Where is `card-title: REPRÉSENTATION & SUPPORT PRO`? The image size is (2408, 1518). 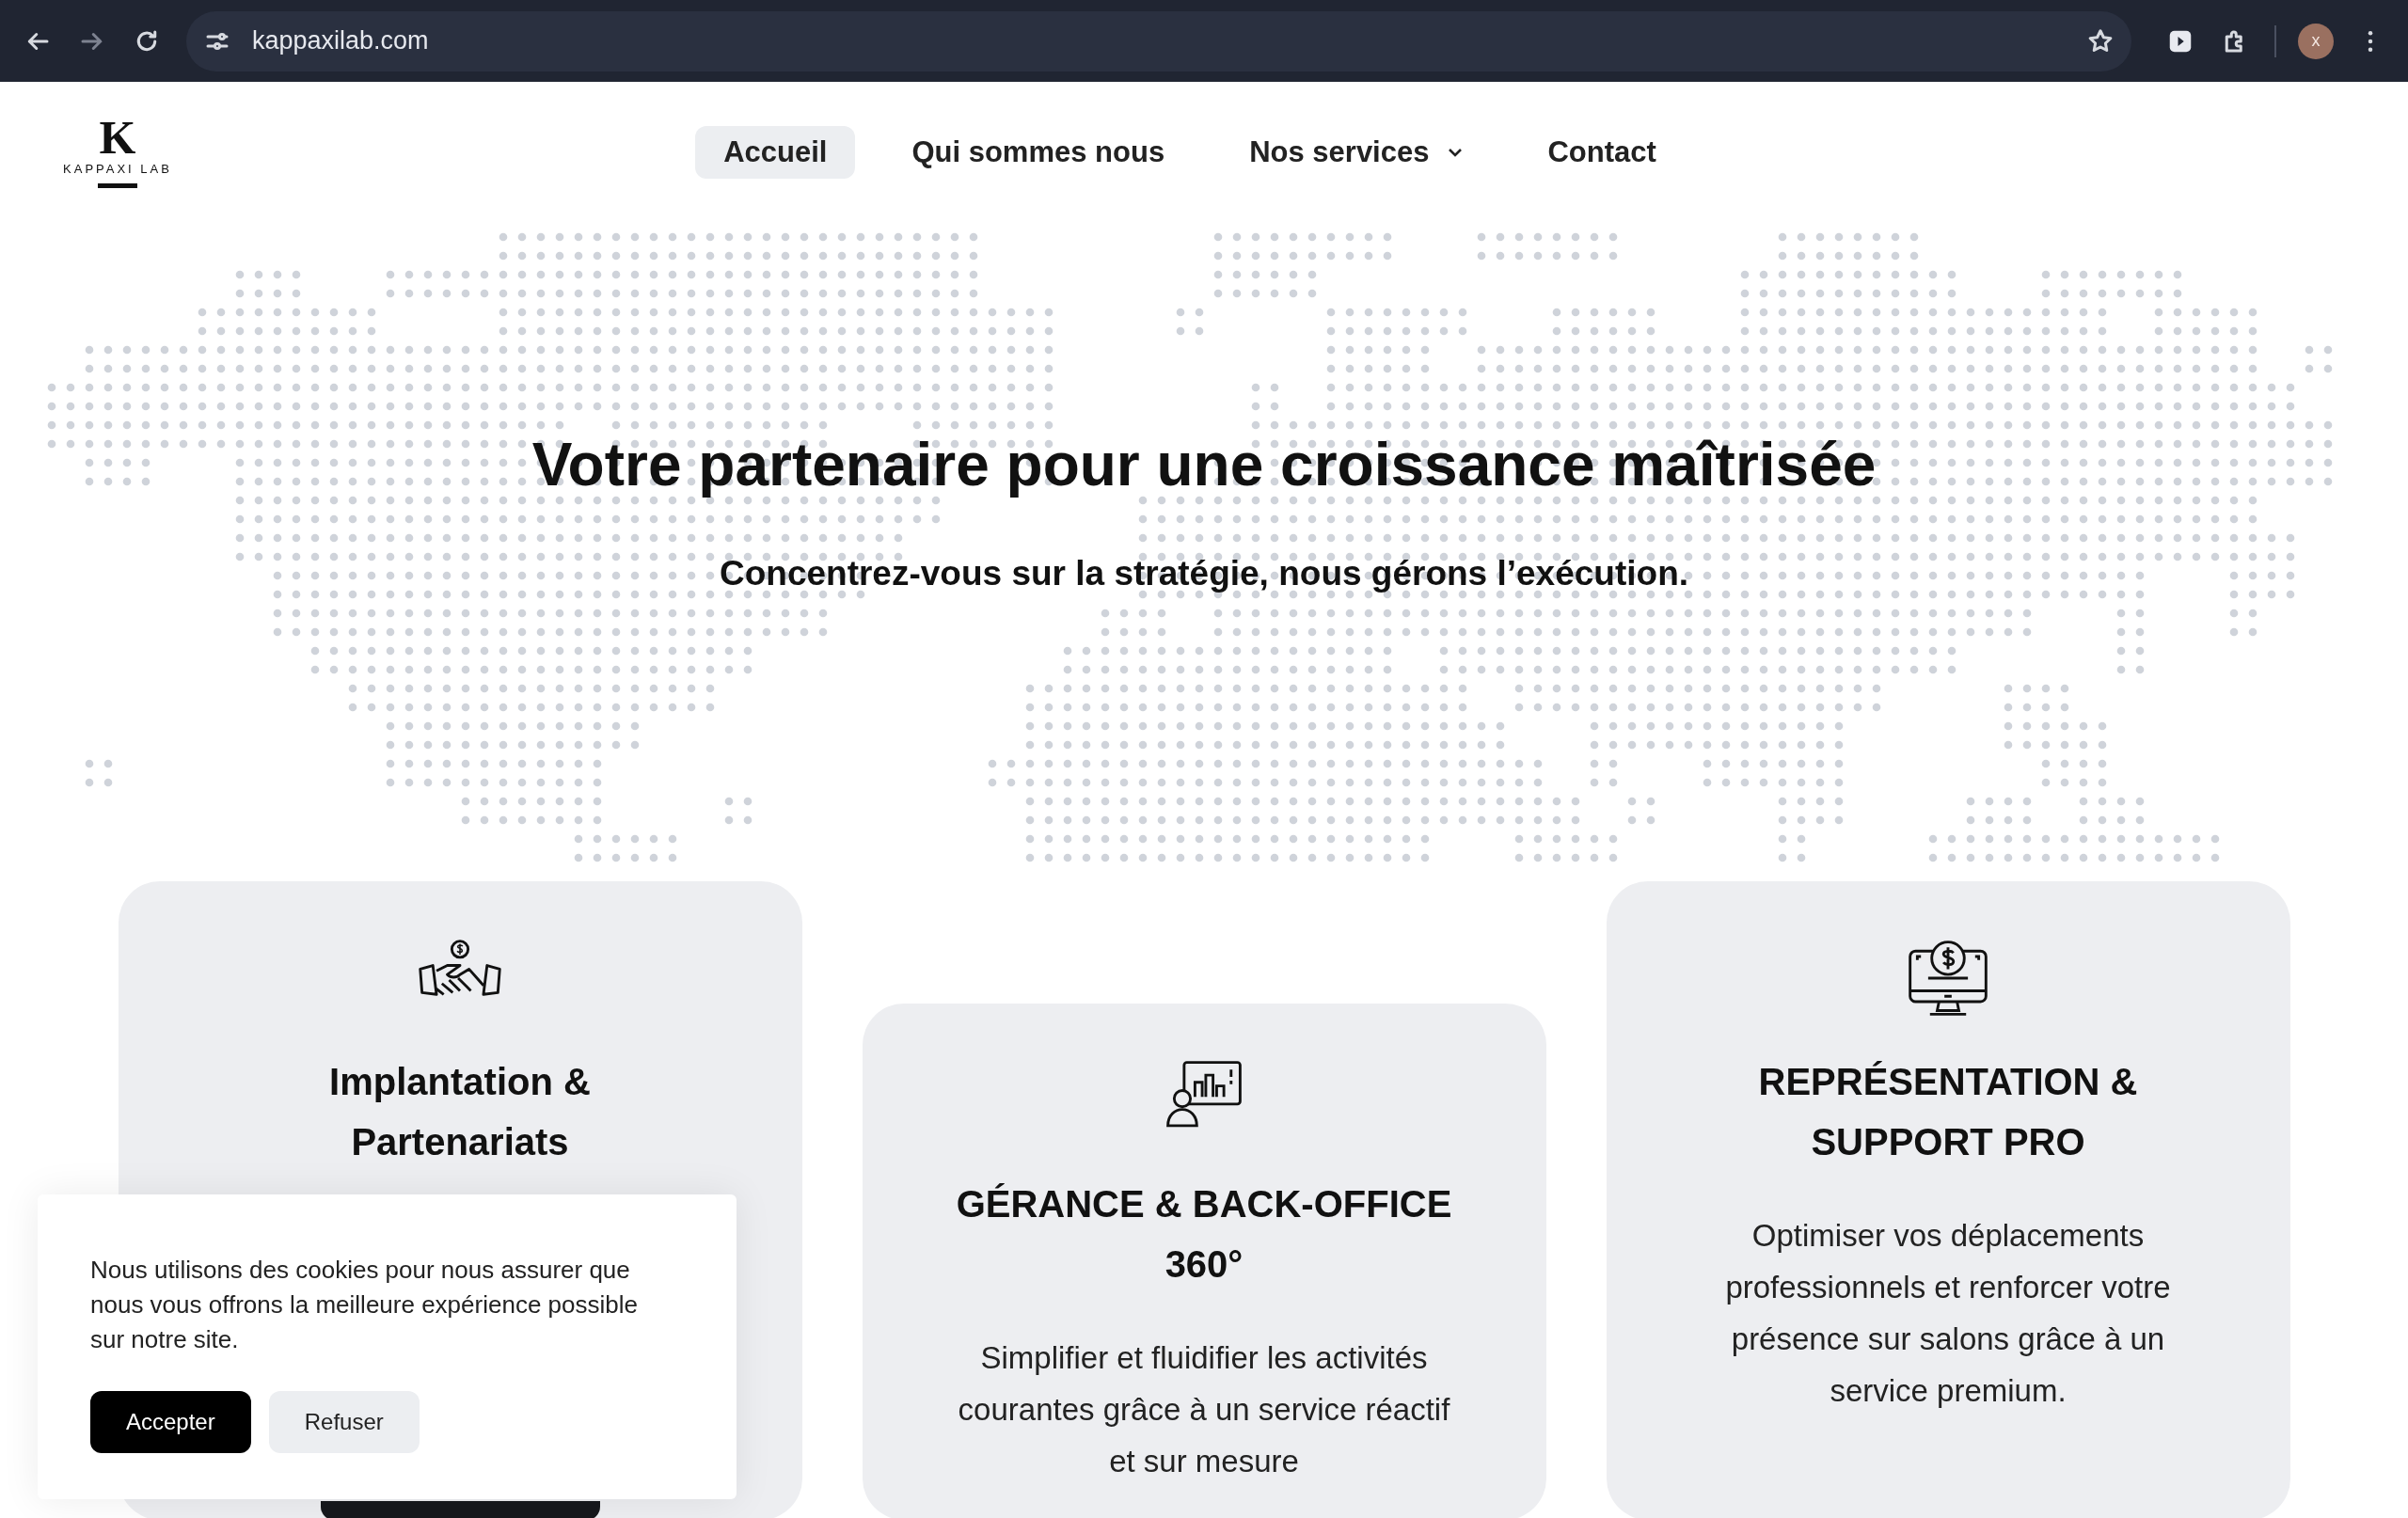
card-title: REPRÉSENTATION & SUPPORT PRO is located at coordinates (1948, 1112).